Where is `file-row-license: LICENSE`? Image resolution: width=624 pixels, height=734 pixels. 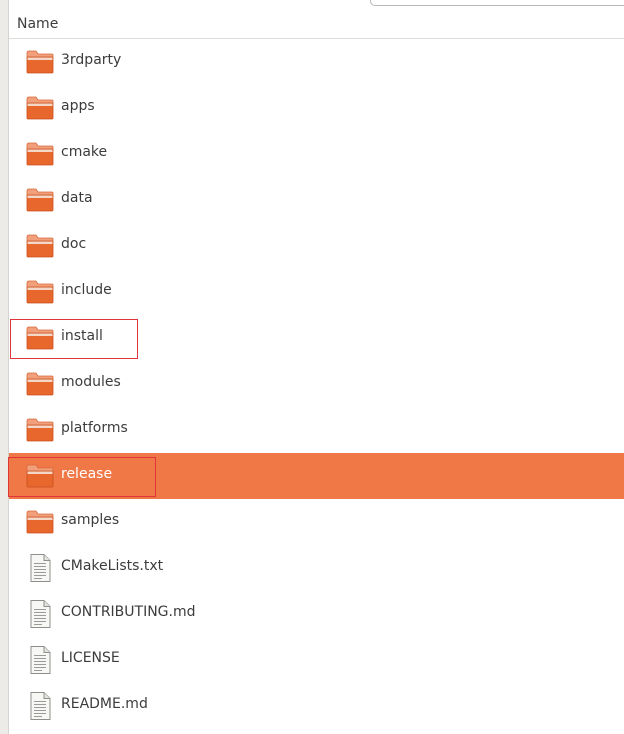 file-row-license: LICENSE is located at coordinates (316, 660).